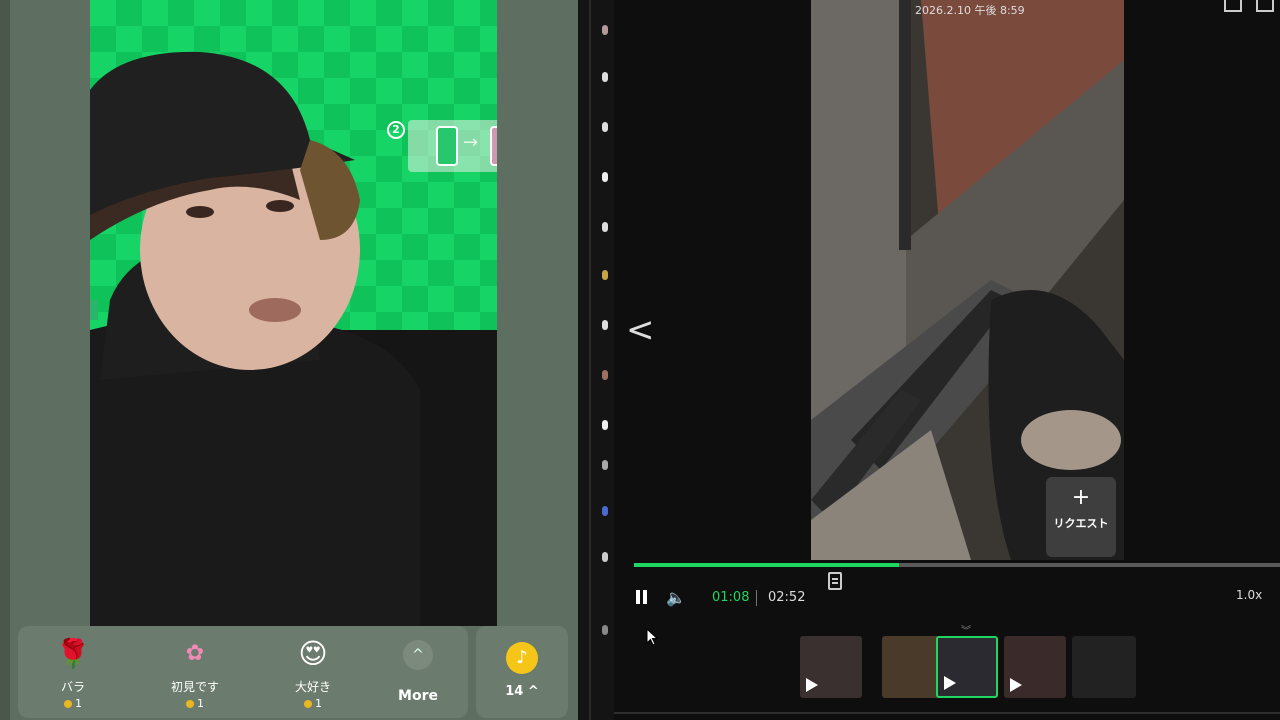 The width and height of the screenshot is (1280, 720). Describe the element at coordinates (766, 565) in the screenshot. I see `progress-fill` at that location.